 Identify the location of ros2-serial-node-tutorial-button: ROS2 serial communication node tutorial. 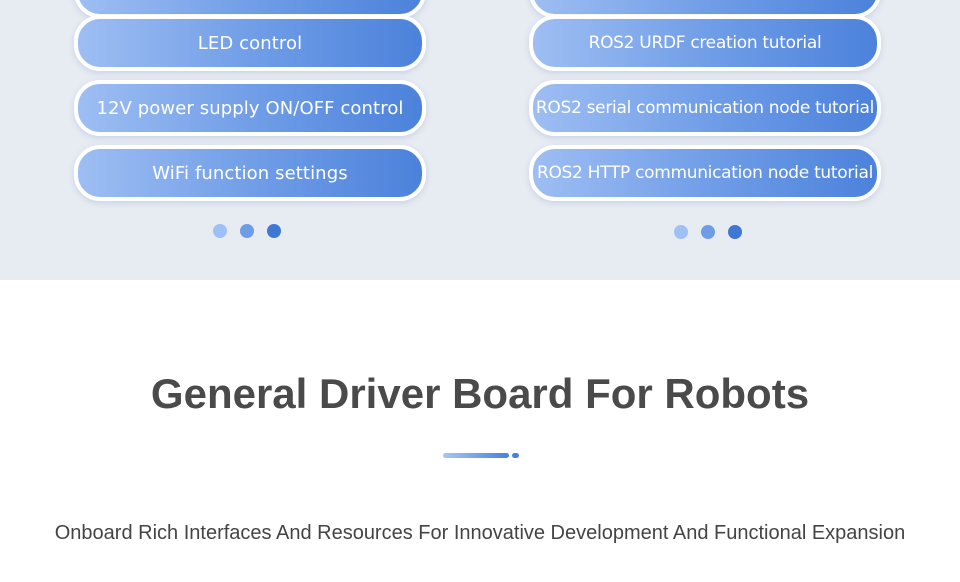
(705, 108).